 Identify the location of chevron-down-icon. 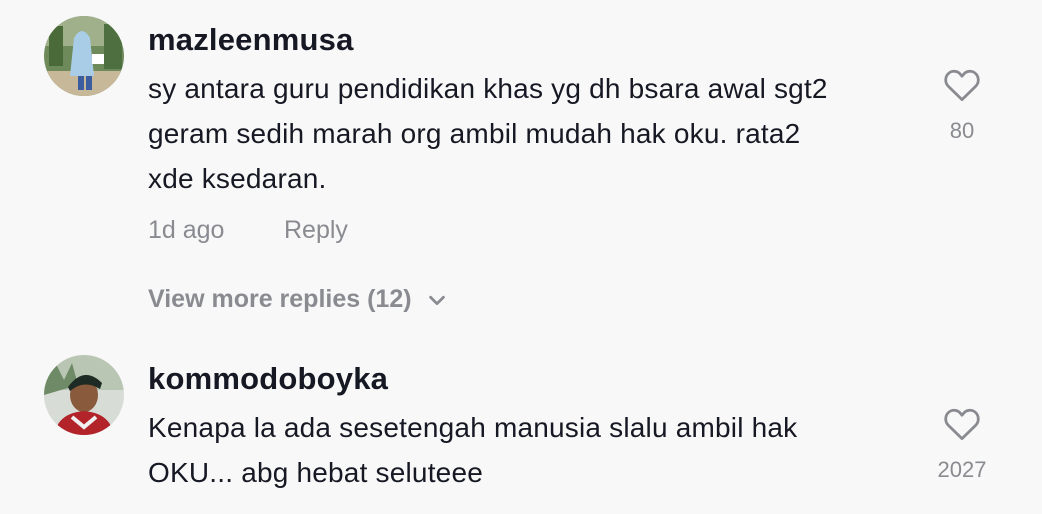
(436, 300).